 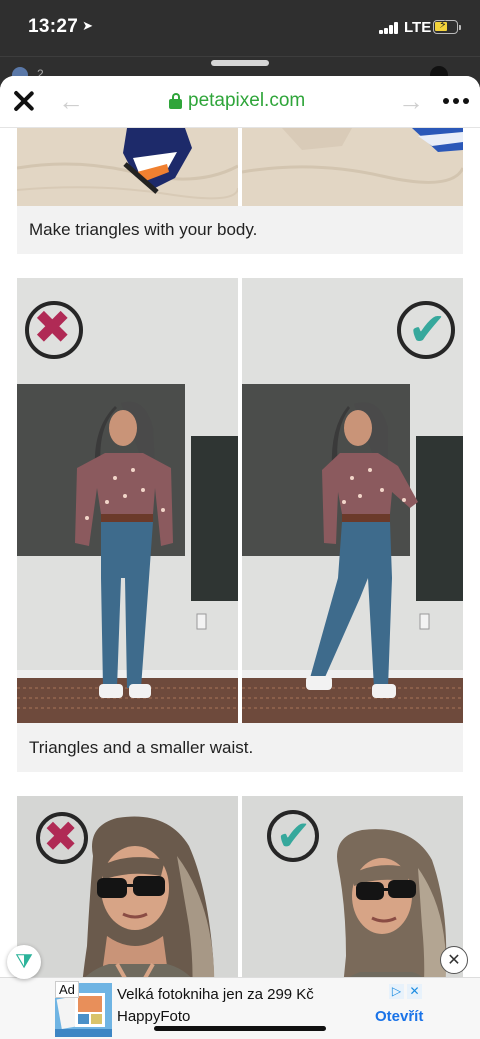 What do you see at coordinates (240, 63) in the screenshot?
I see `sheet-grabber` at bounding box center [240, 63].